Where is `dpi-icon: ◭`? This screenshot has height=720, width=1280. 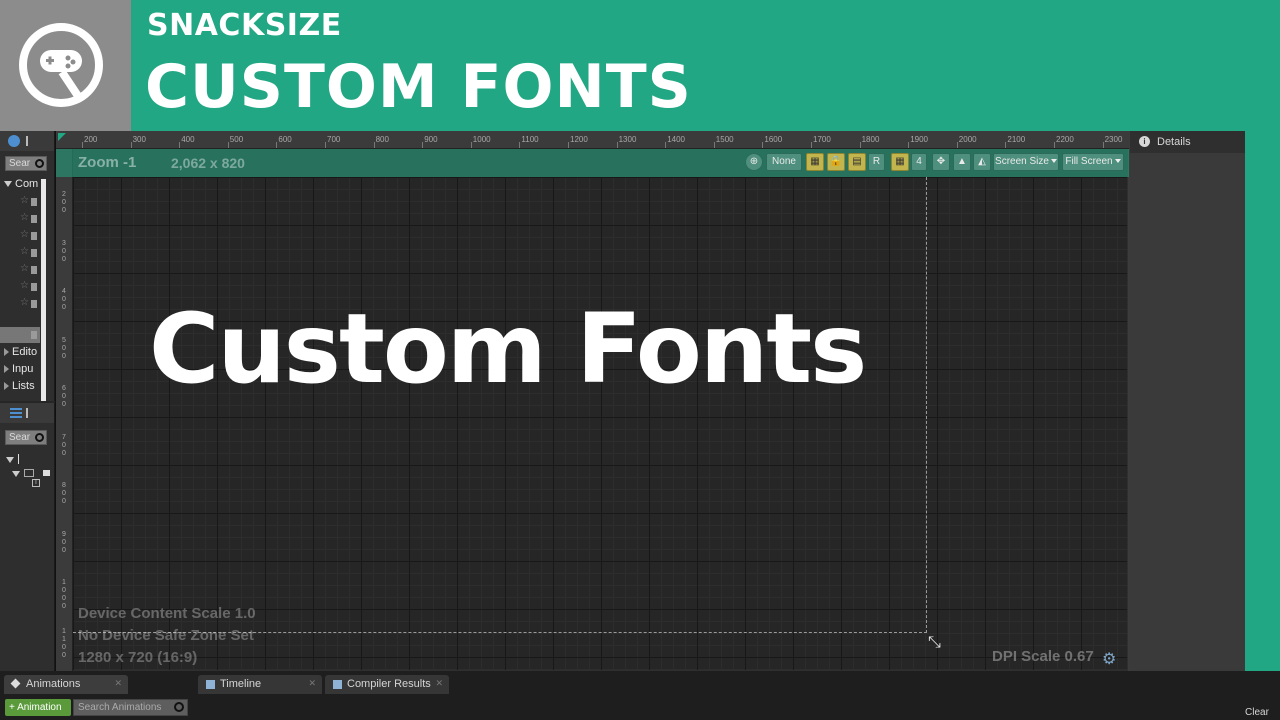
dpi-icon: ◭ is located at coordinates (982, 162).